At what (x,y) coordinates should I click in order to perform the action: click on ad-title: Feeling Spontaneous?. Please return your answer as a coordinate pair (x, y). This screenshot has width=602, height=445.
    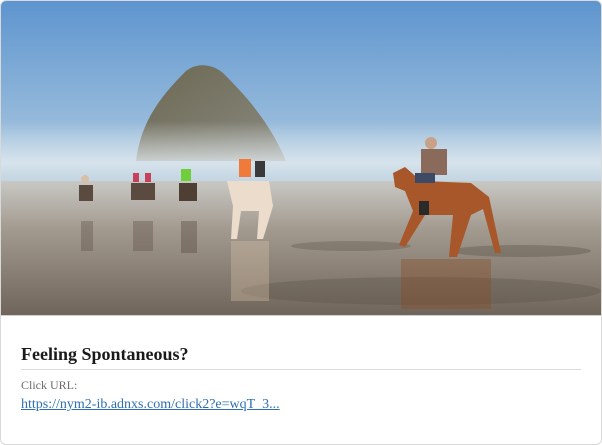
    Looking at the image, I should click on (105, 354).